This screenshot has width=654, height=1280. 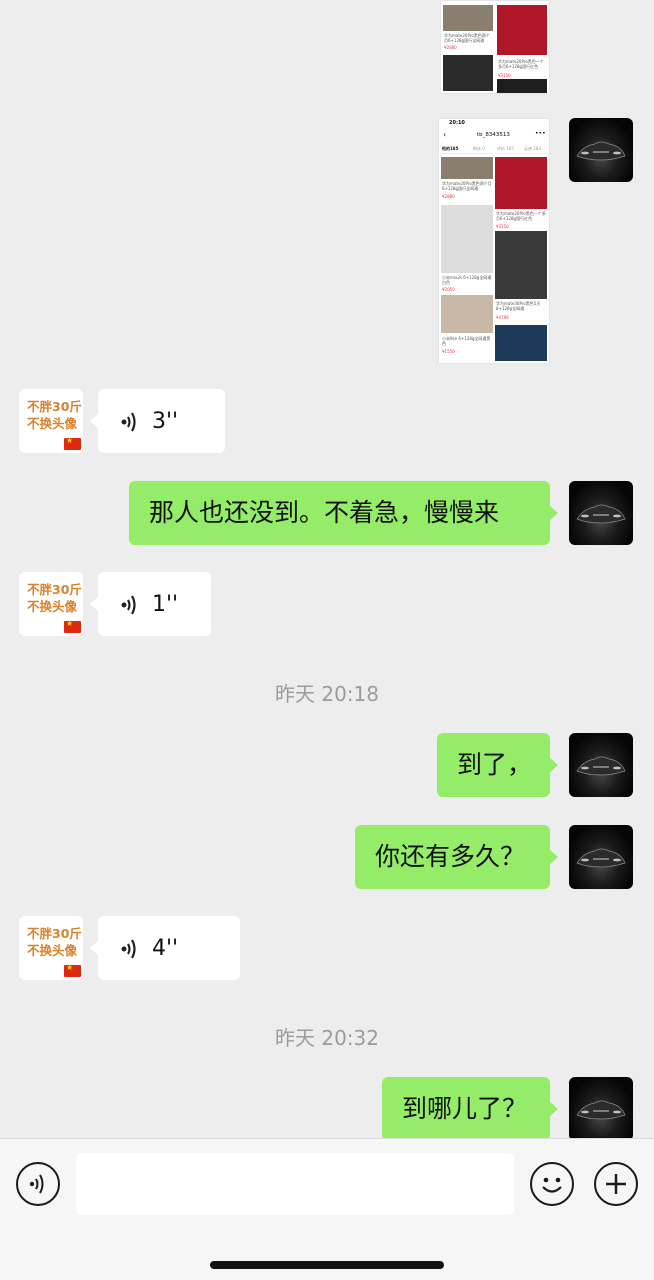 I want to click on voice-duration: 1'', so click(x=165, y=604).